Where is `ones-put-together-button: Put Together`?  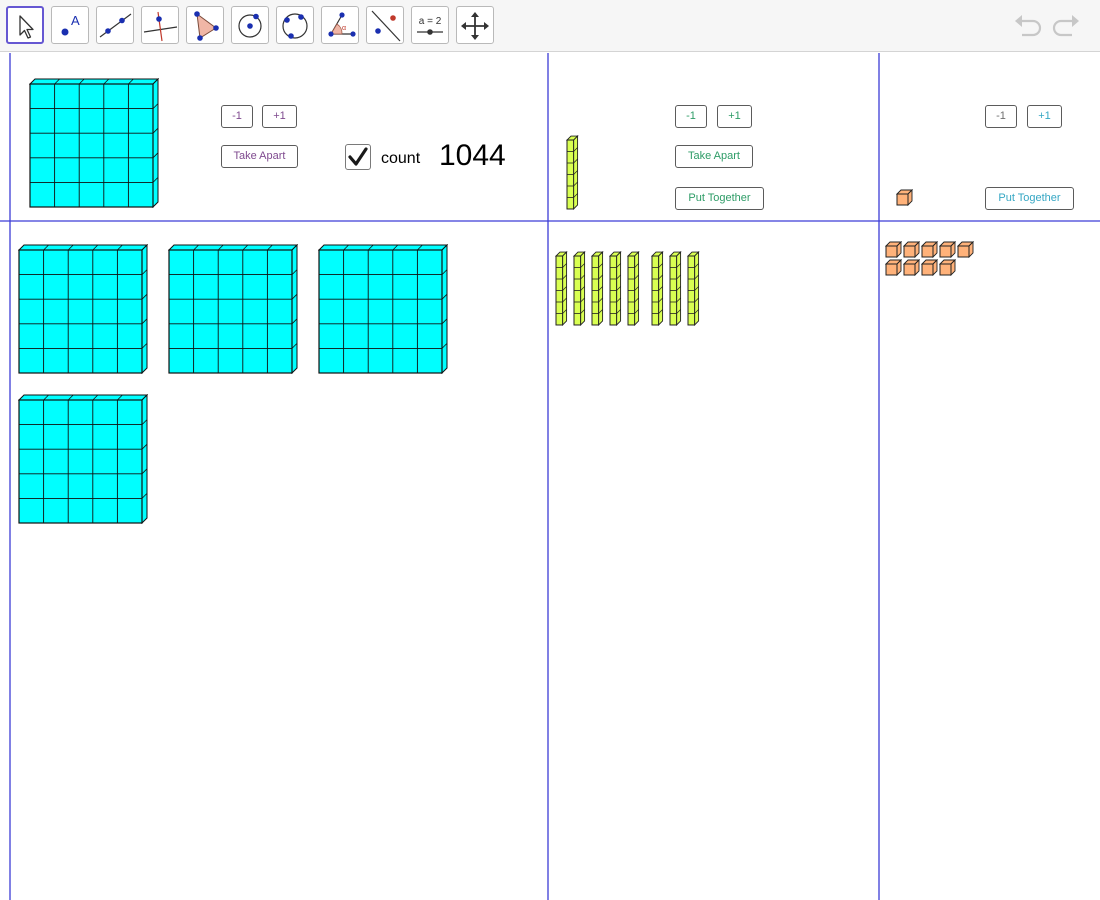 ones-put-together-button: Put Together is located at coordinates (1029, 198).